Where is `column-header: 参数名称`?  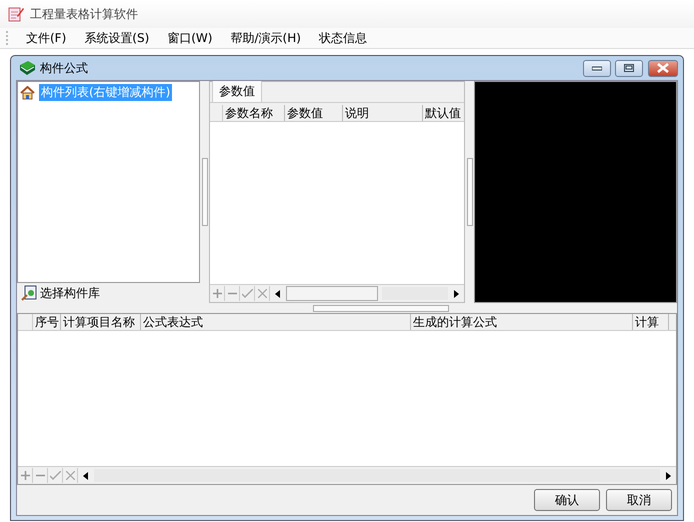
column-header: 参数名称 is located at coordinates (254, 113).